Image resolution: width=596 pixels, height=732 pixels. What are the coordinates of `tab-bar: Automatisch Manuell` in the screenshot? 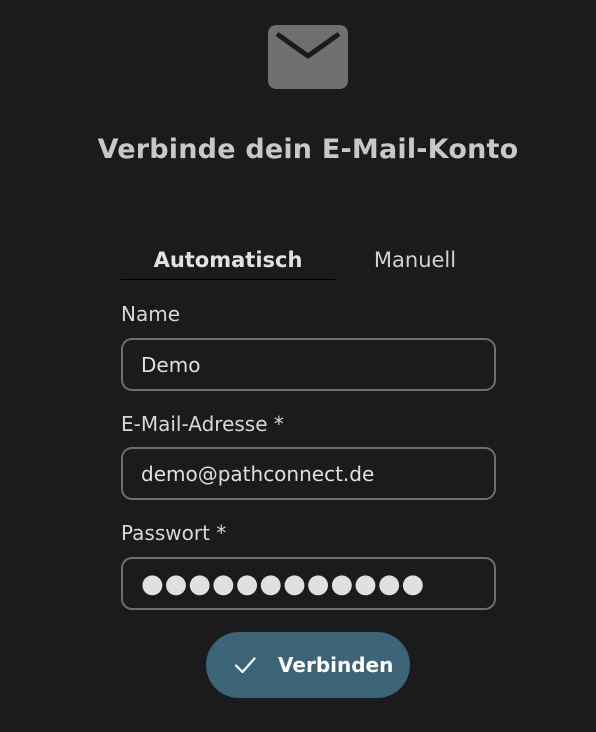 It's located at (308, 265).